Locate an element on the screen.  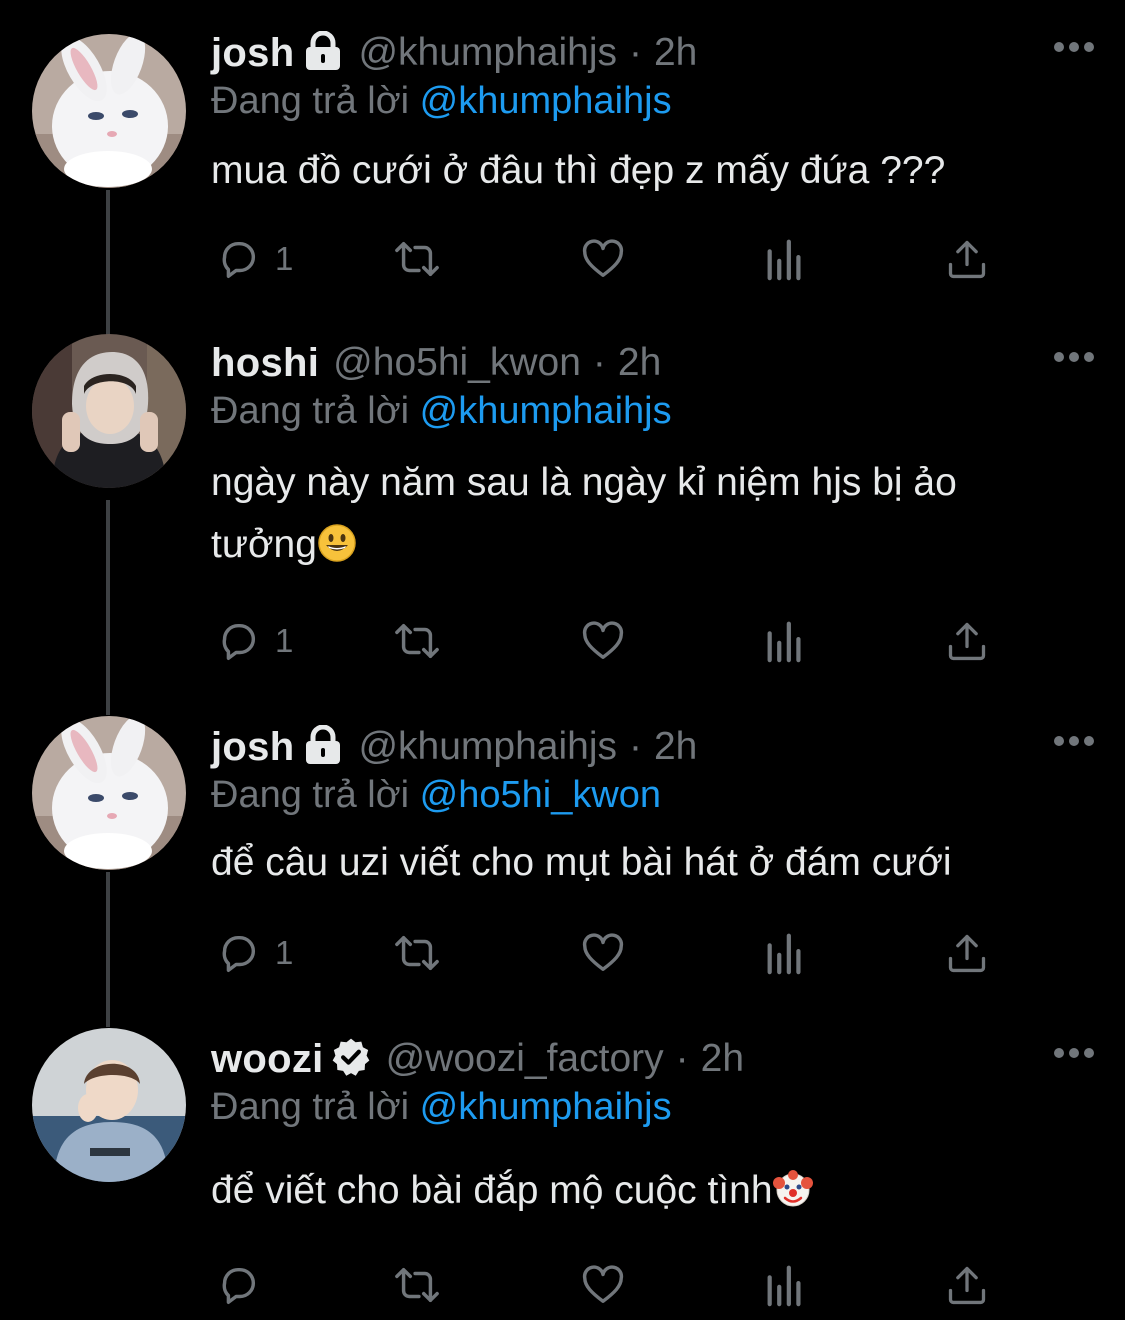
user-handle: @woozi_factory is located at coordinates (525, 1059).